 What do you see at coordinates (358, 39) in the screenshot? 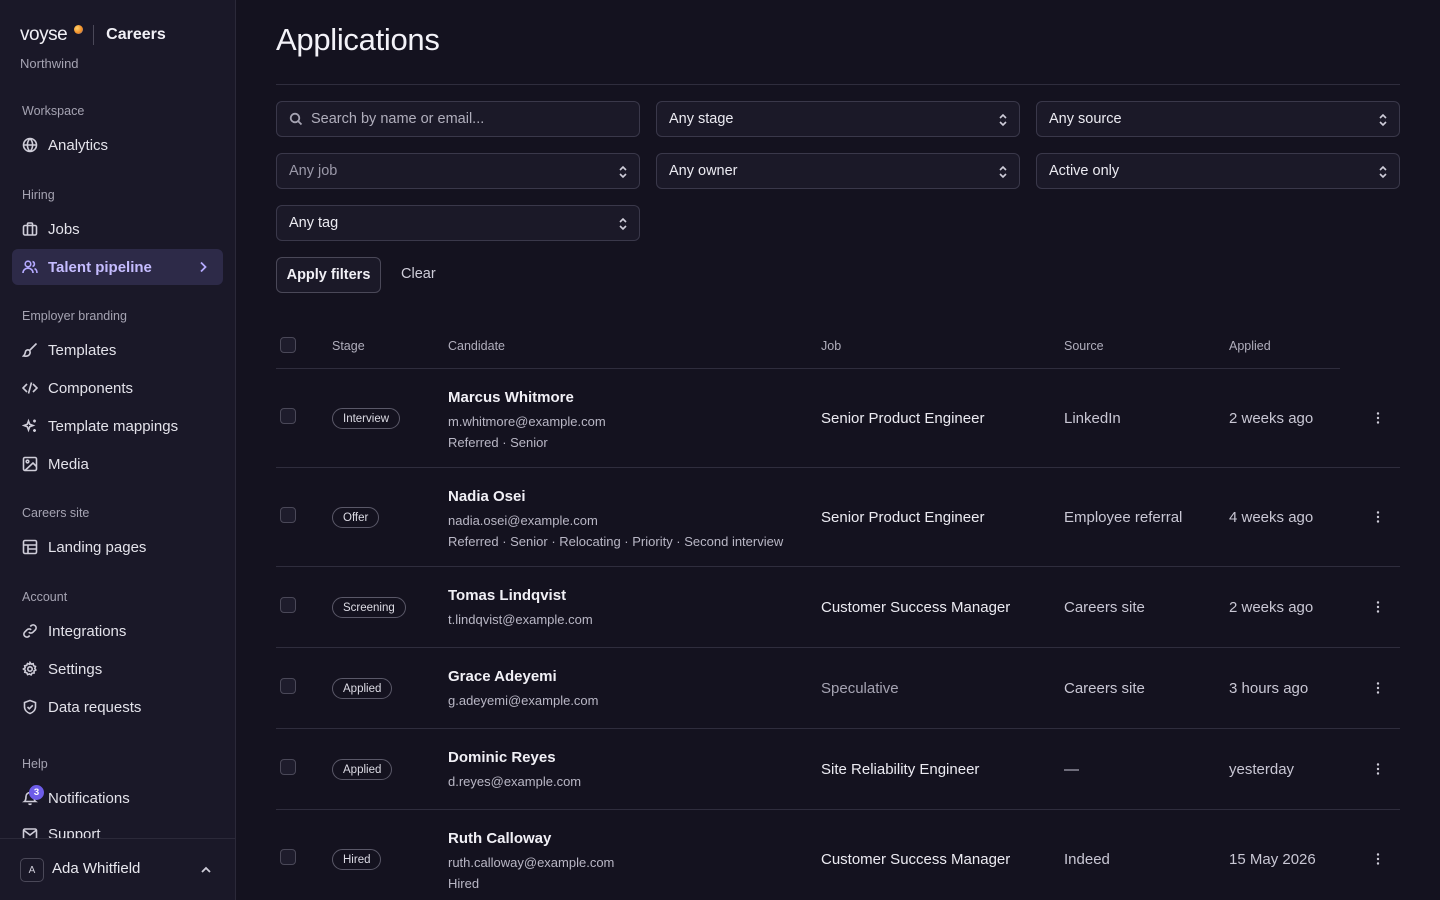
I see `page-title: Applications` at bounding box center [358, 39].